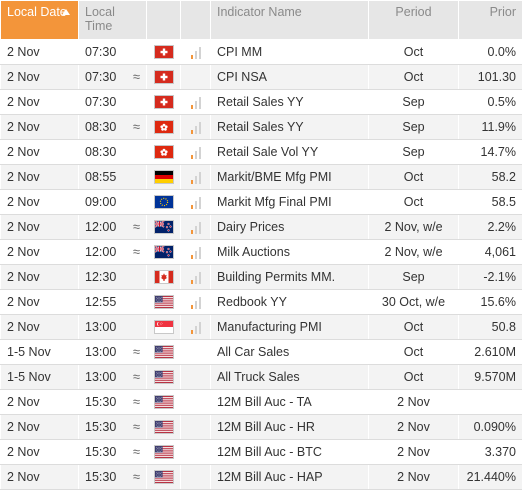  I want to click on table-row: 2 Nov15:30≈12M Bill Auc - BTC2 Nov3.370, so click(261, 452).